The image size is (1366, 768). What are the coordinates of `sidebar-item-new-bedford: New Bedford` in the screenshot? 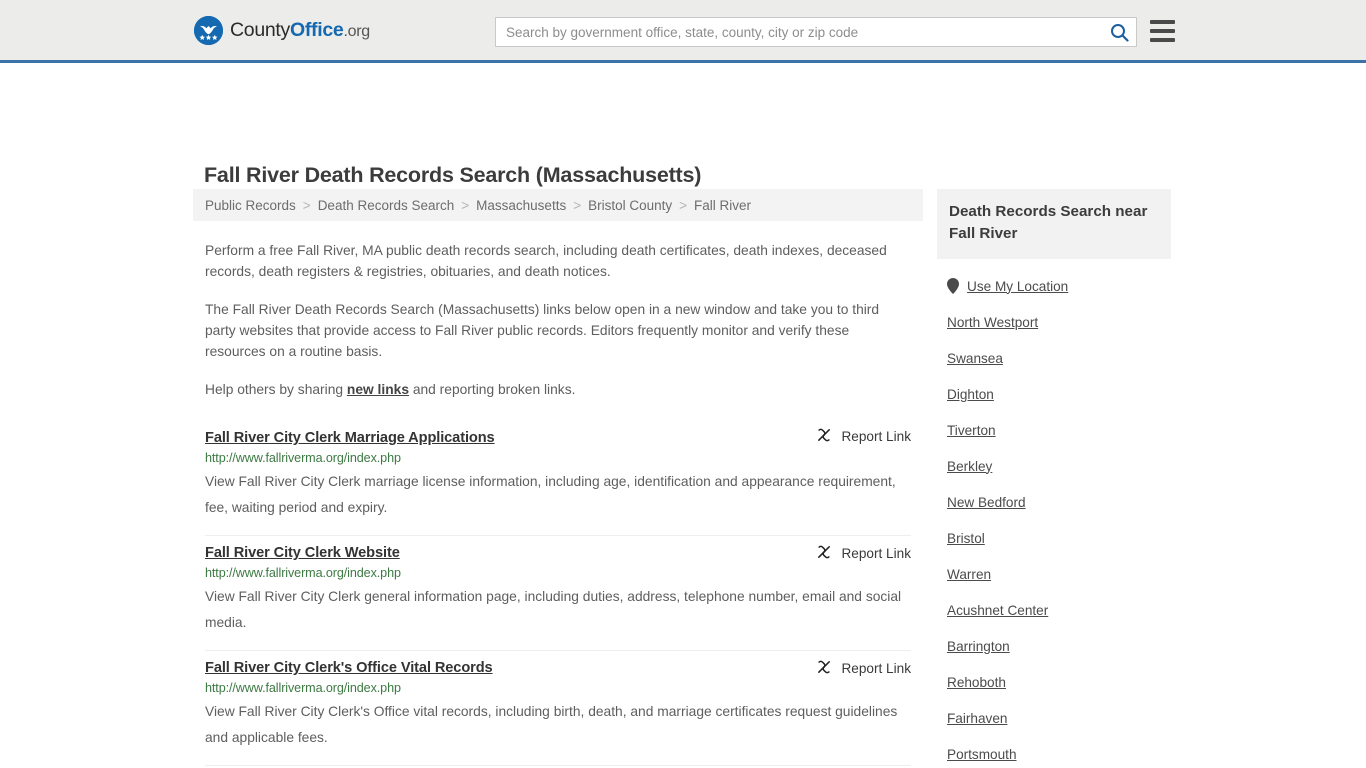 It's located at (1054, 502).